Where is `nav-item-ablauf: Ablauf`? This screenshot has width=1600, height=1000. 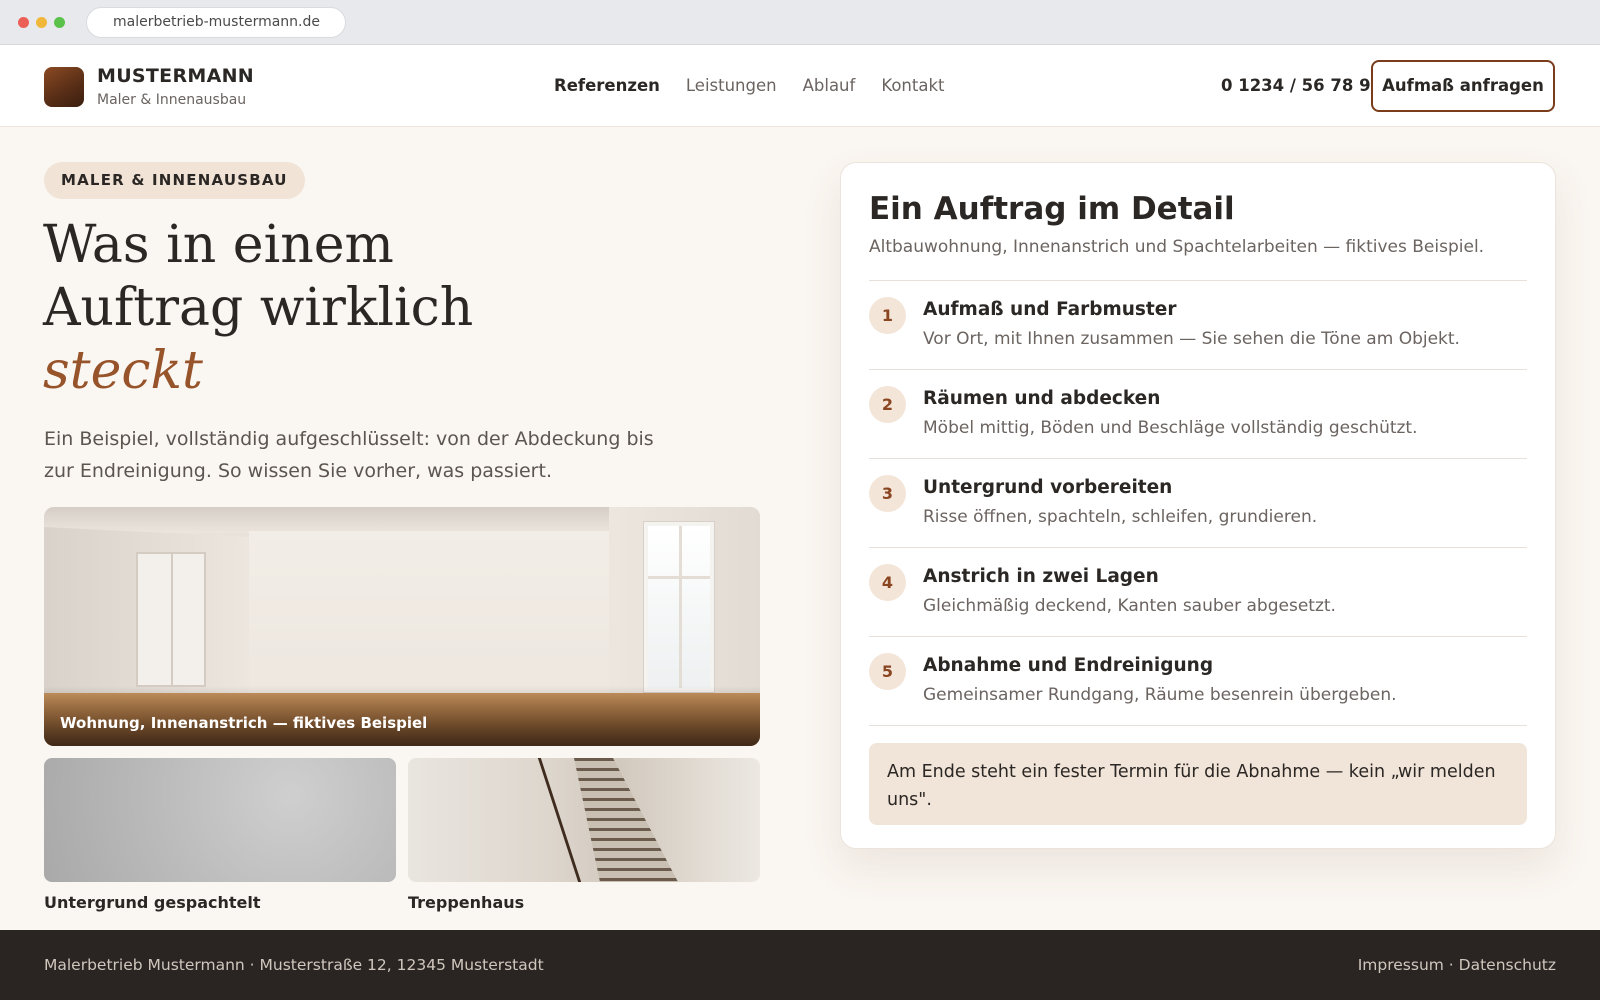 nav-item-ablauf: Ablauf is located at coordinates (829, 85).